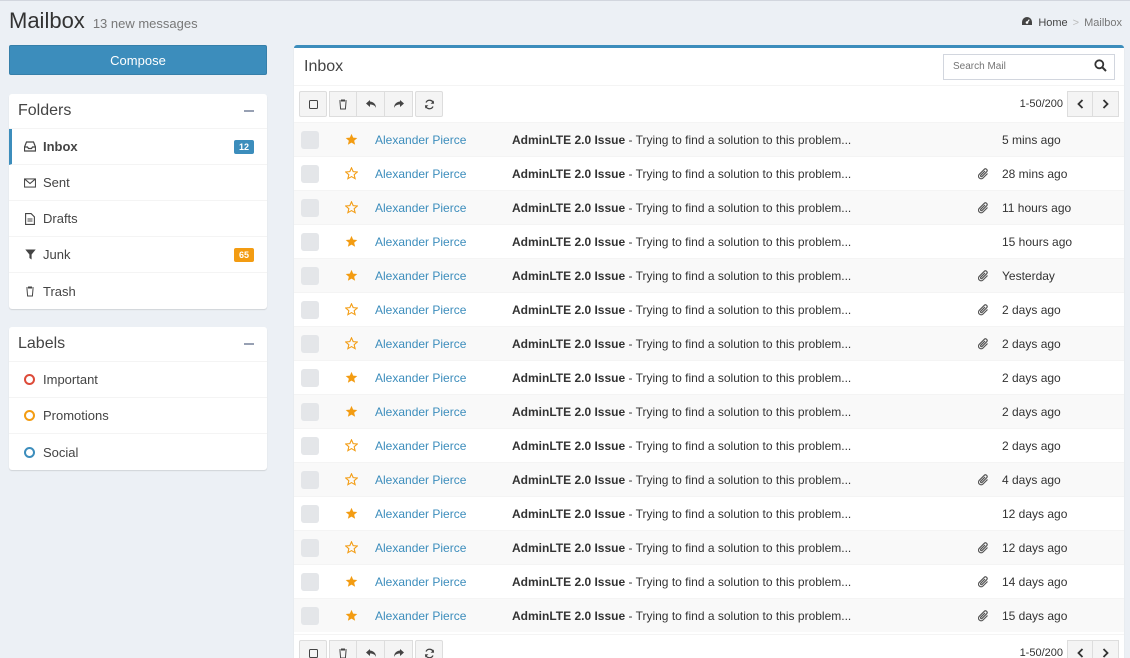 This screenshot has height=658, width=1130. Describe the element at coordinates (138, 291) in the screenshot. I see `folder-item-trash: Trash` at that location.